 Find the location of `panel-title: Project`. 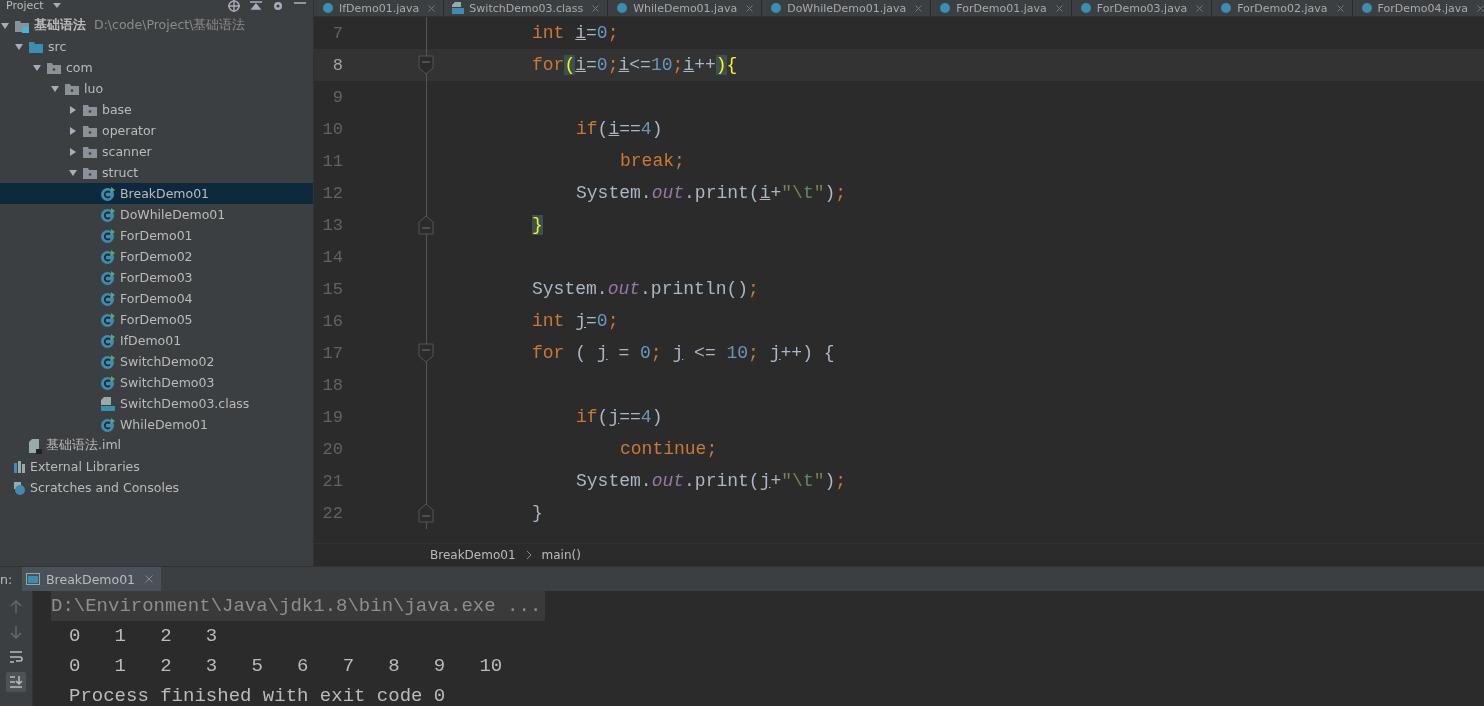

panel-title: Project is located at coordinates (25, 6).